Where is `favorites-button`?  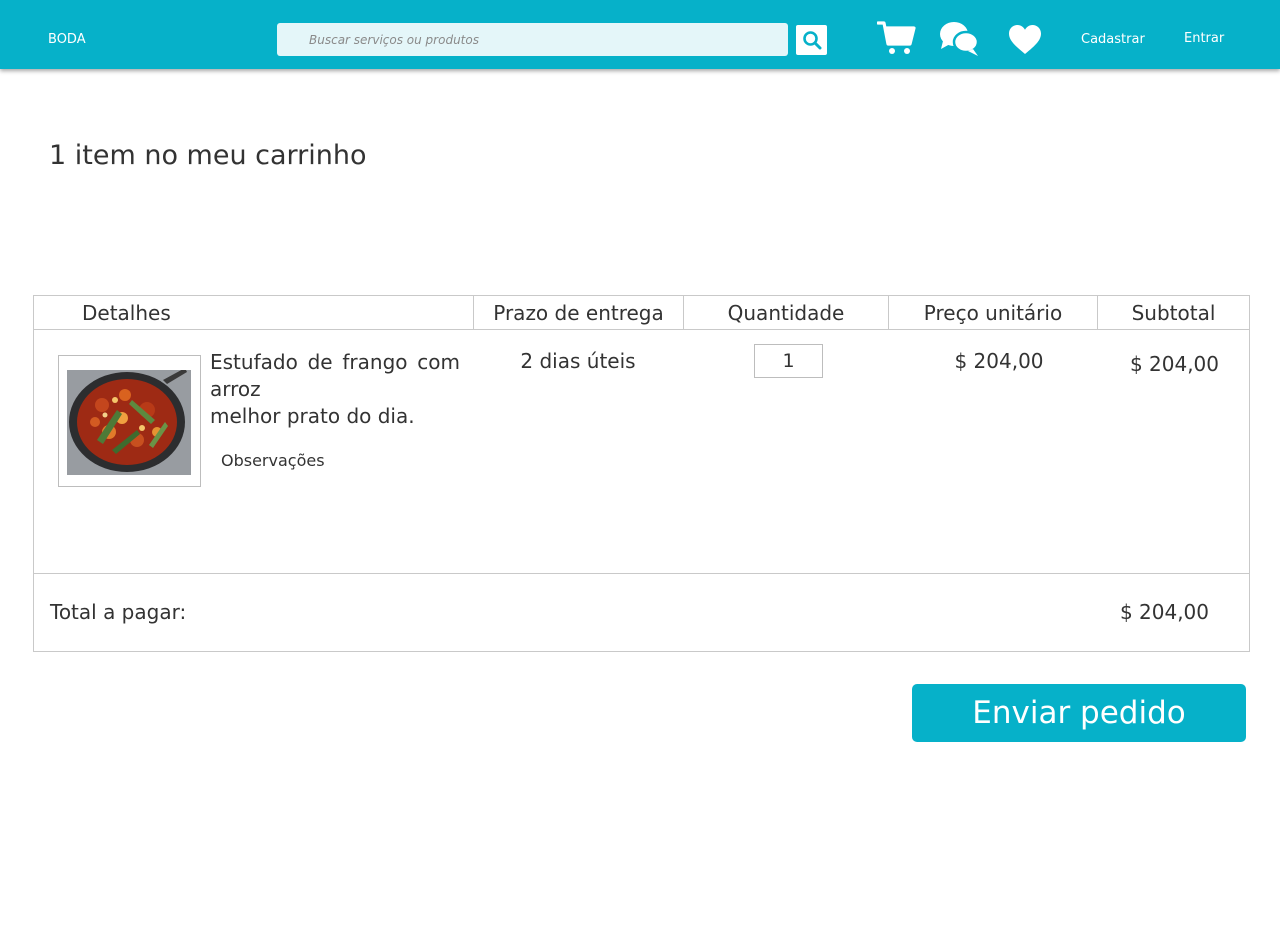
favorites-button is located at coordinates (1025, 40).